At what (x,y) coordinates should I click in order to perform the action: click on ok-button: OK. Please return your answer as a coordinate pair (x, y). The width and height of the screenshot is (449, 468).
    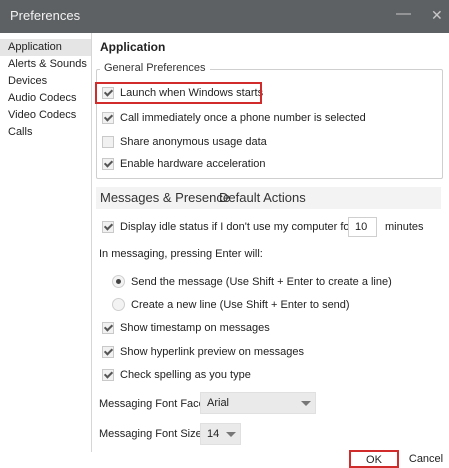
    Looking at the image, I should click on (374, 459).